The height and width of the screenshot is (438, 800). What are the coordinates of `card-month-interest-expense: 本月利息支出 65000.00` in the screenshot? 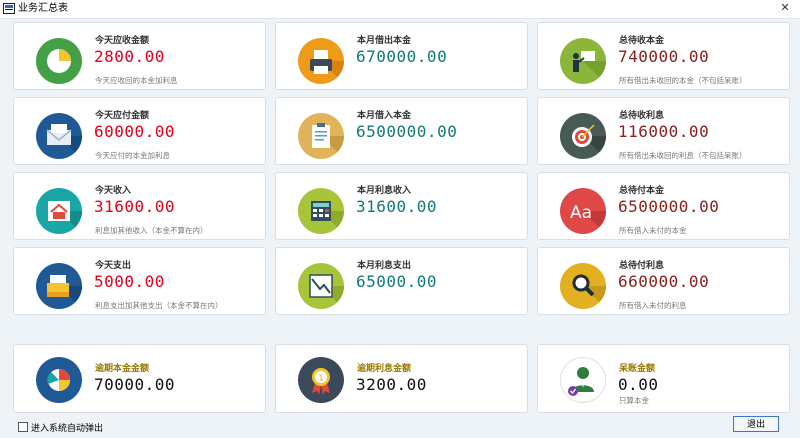 It's located at (401, 281).